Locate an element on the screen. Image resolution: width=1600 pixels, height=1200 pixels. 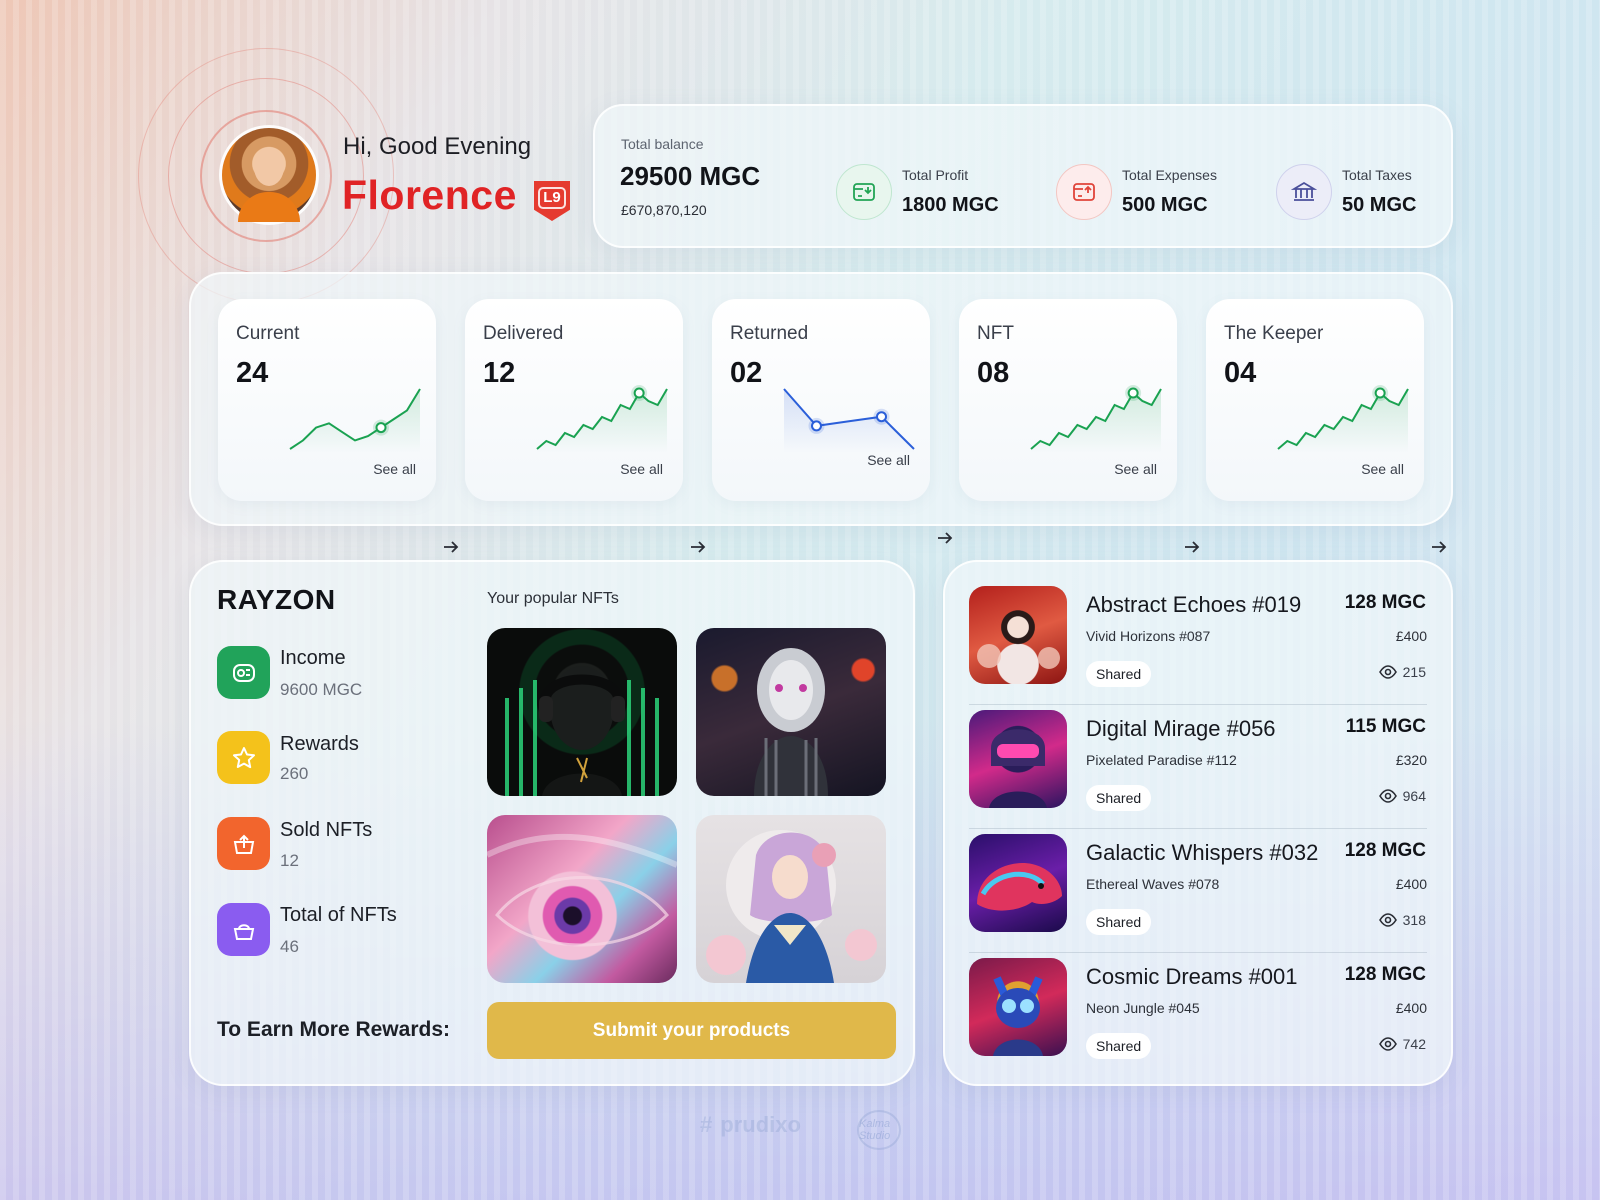
kpi-card-delivered: Delivered 12 See all is located at coordinates (585, 426).